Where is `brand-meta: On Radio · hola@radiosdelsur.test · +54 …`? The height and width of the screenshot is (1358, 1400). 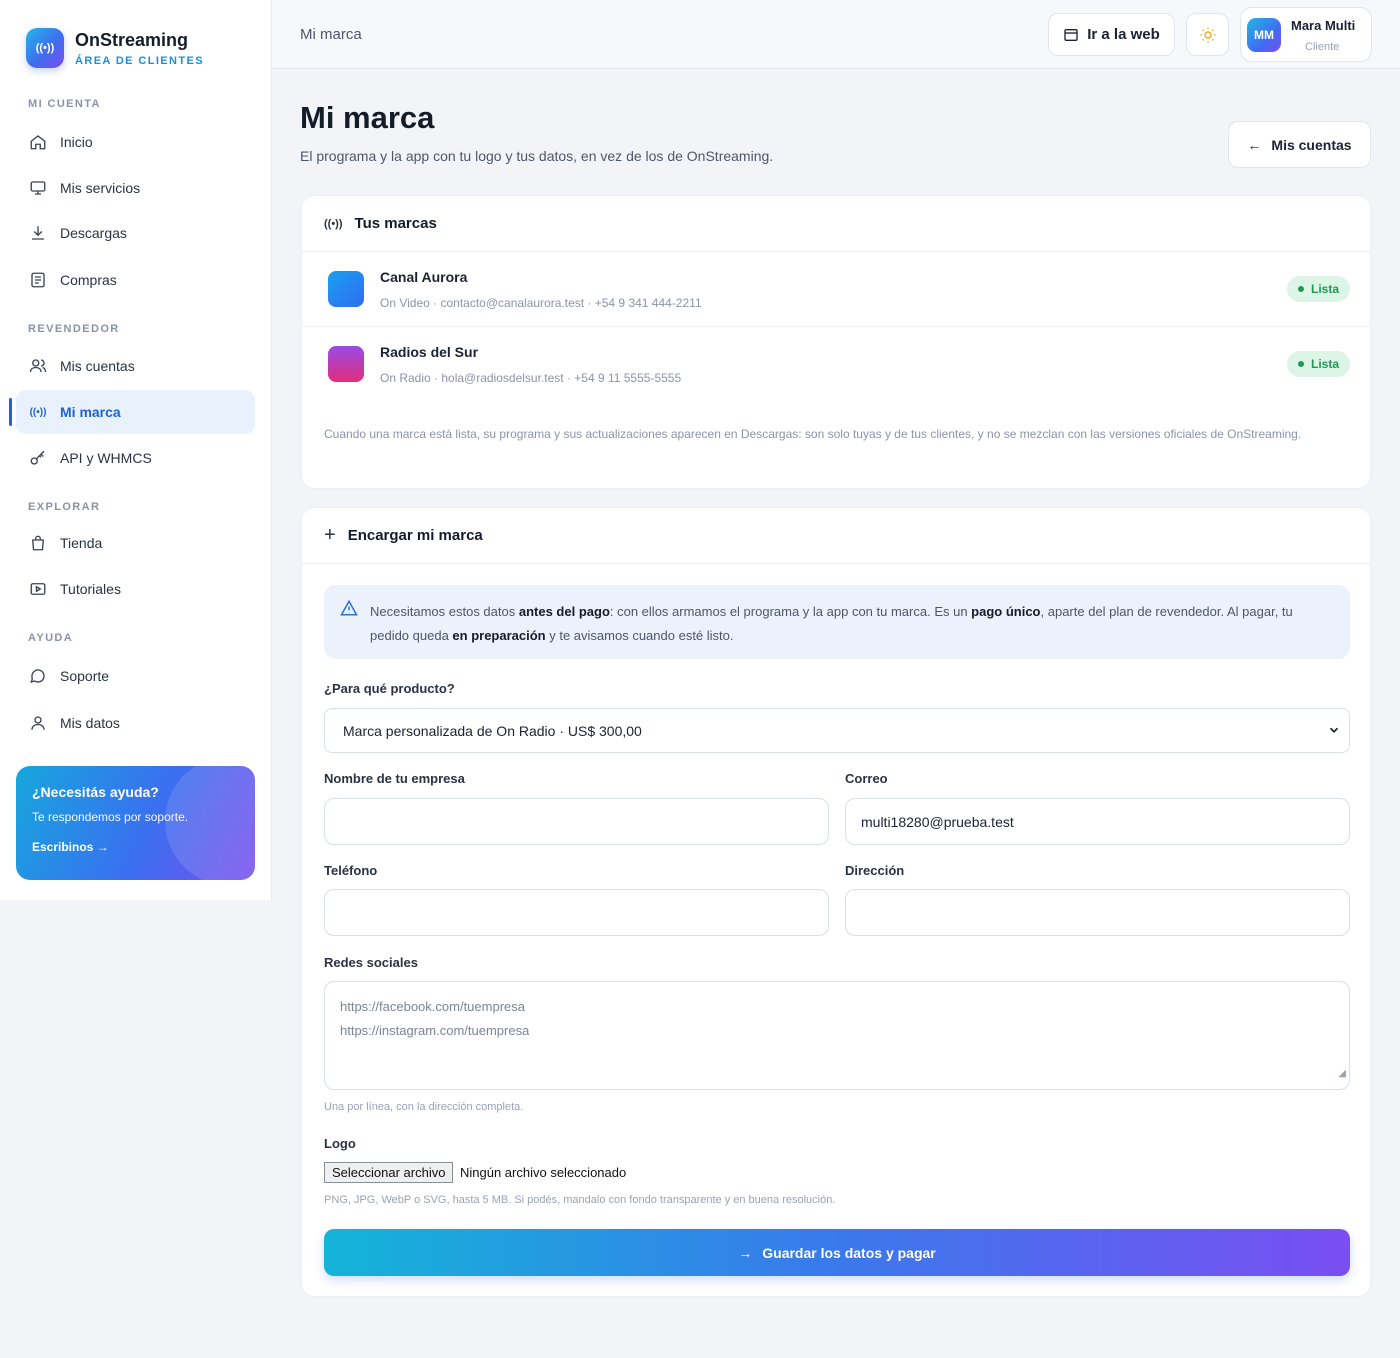
brand-meta: On Radio · hola@radiosdelsur.test · +54 … is located at coordinates (531, 378).